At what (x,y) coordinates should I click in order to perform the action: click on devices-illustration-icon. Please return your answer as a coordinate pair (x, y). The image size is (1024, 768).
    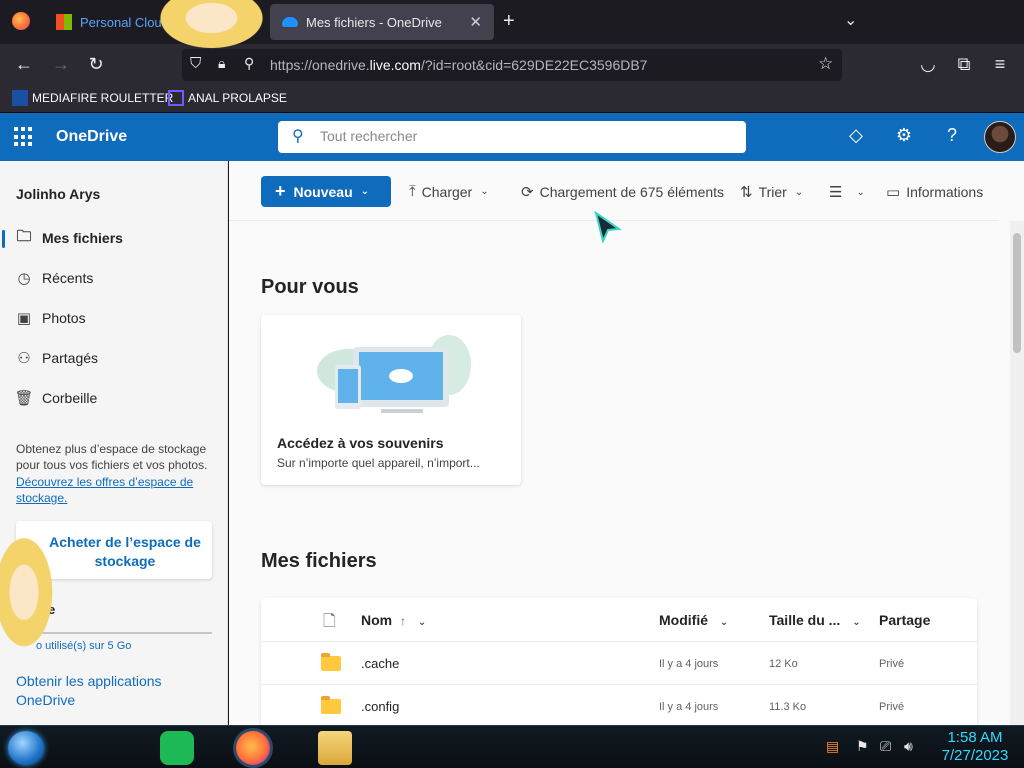
    Looking at the image, I should click on (394, 374).